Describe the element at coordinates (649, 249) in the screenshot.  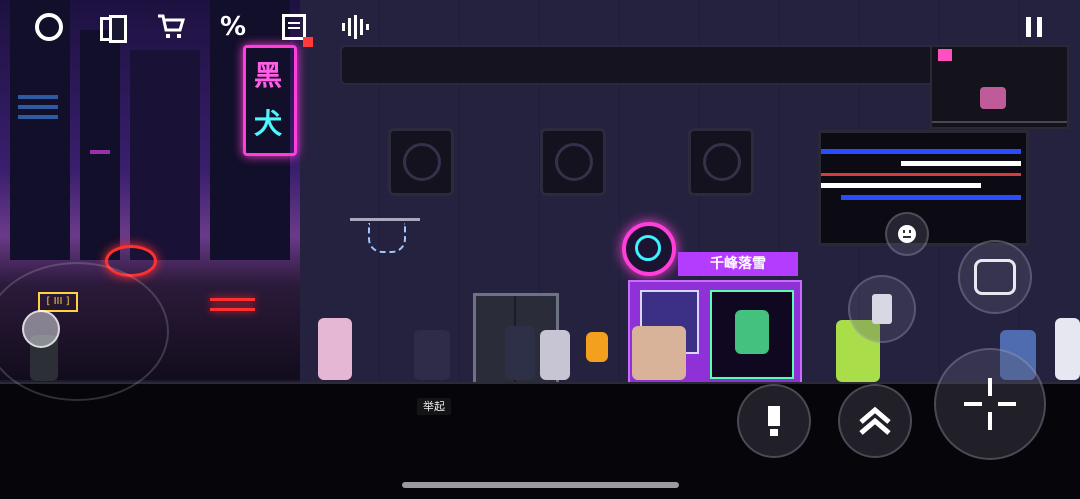
I see `shop-emblem` at that location.